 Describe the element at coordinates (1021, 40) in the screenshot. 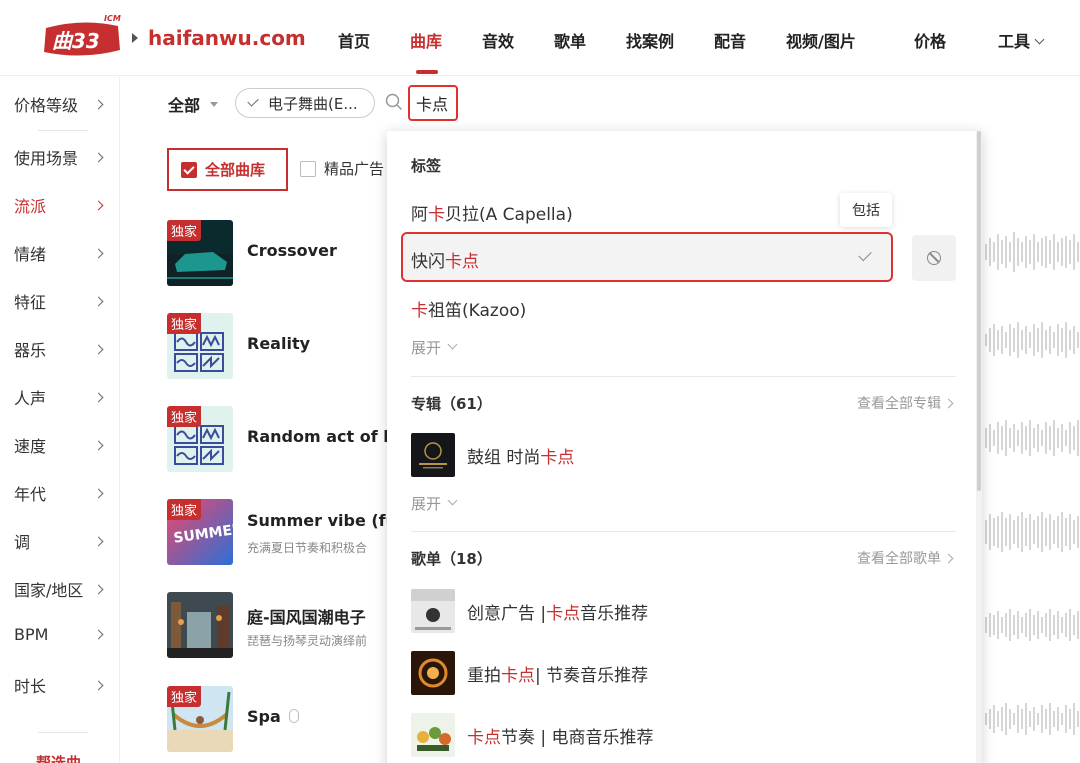

I see `nav-tools: 工具` at that location.